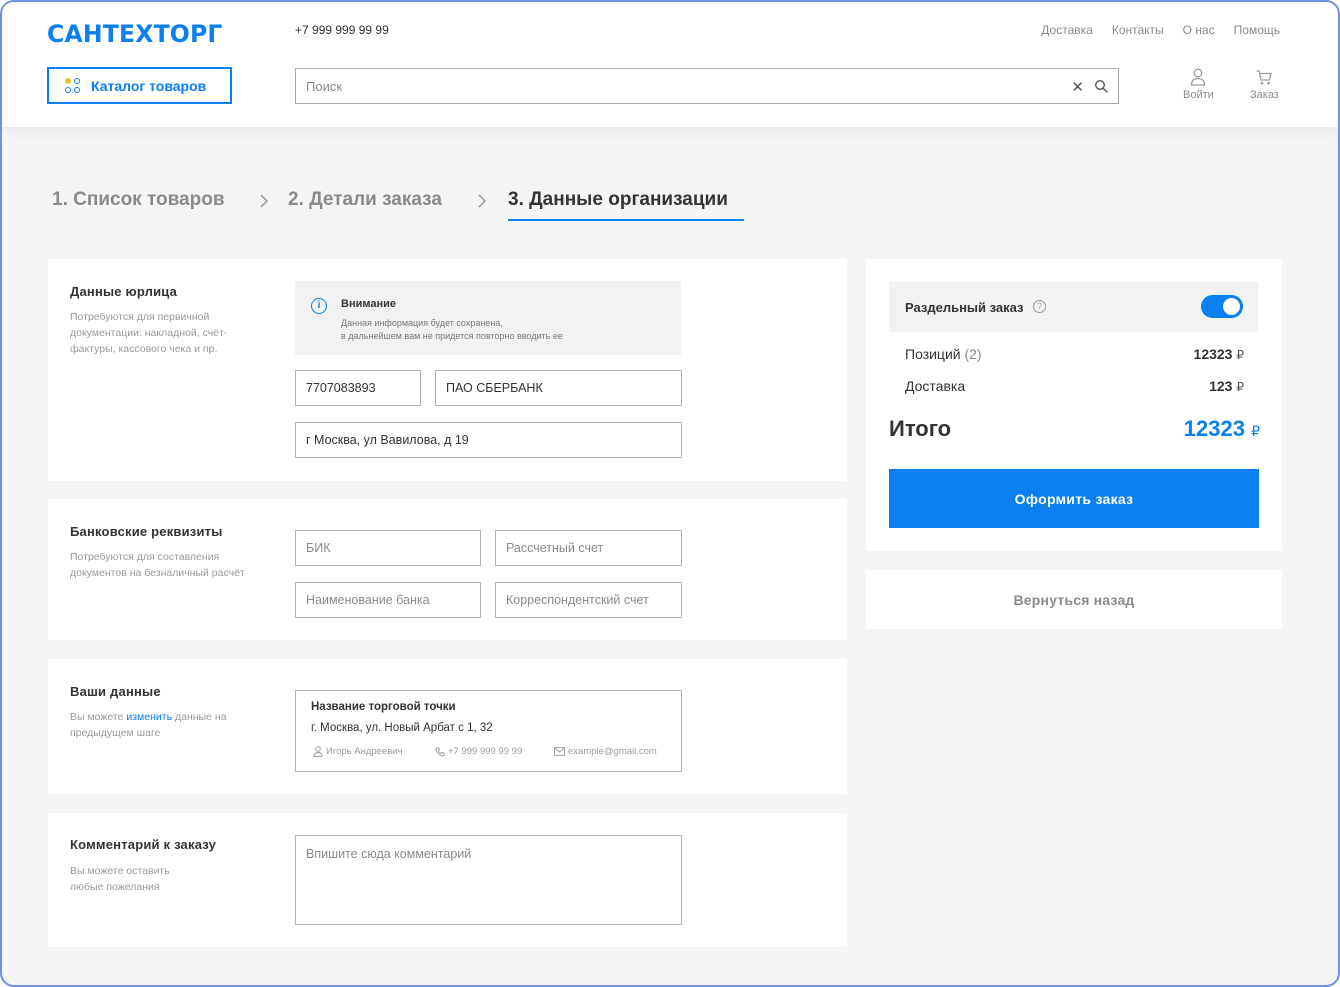 This screenshot has height=987, width=1340. I want to click on person-icon, so click(318, 751).